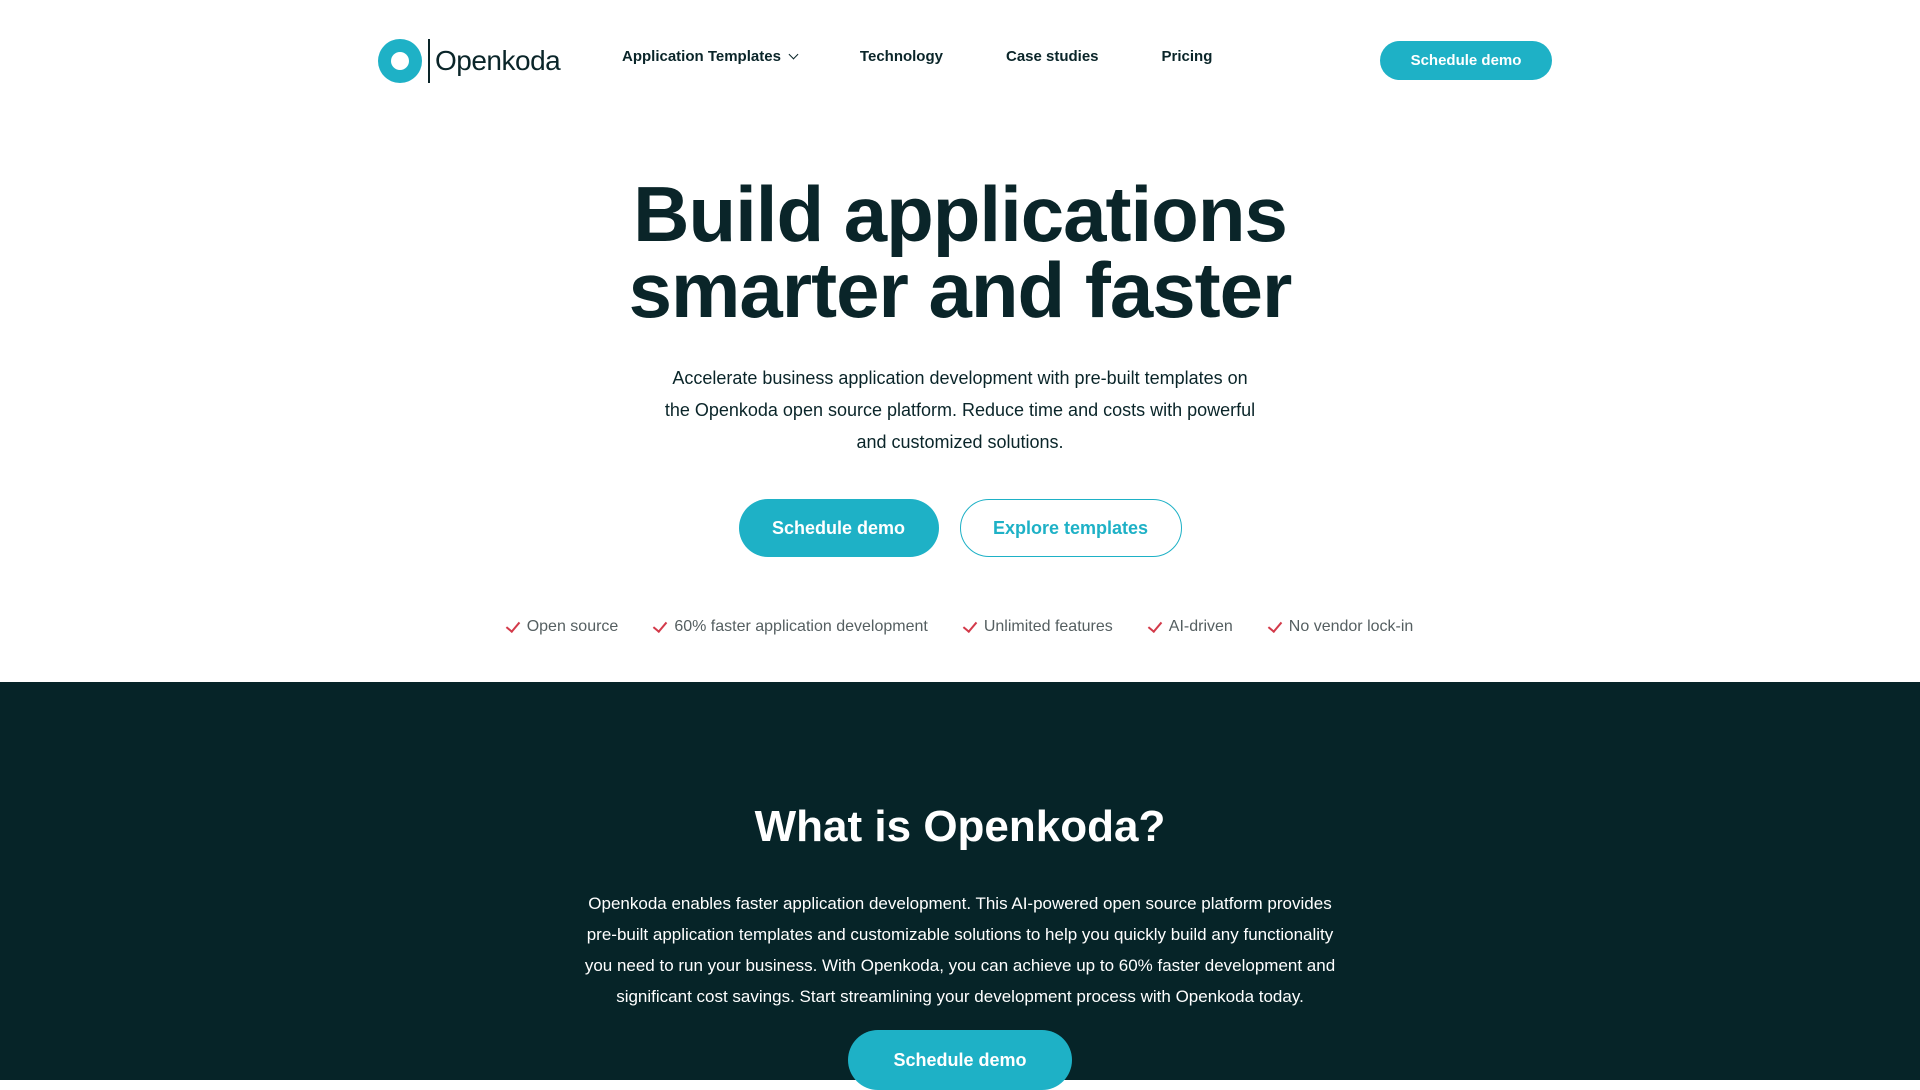 Image resolution: width=1920 pixels, height=1090 pixels. I want to click on nav-item-case-studies: Case studies, so click(1052, 56).